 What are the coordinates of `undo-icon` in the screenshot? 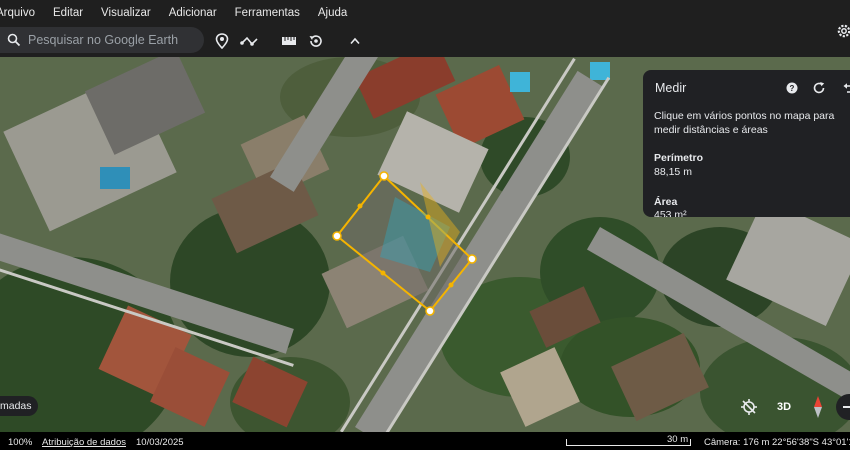 It's located at (845, 88).